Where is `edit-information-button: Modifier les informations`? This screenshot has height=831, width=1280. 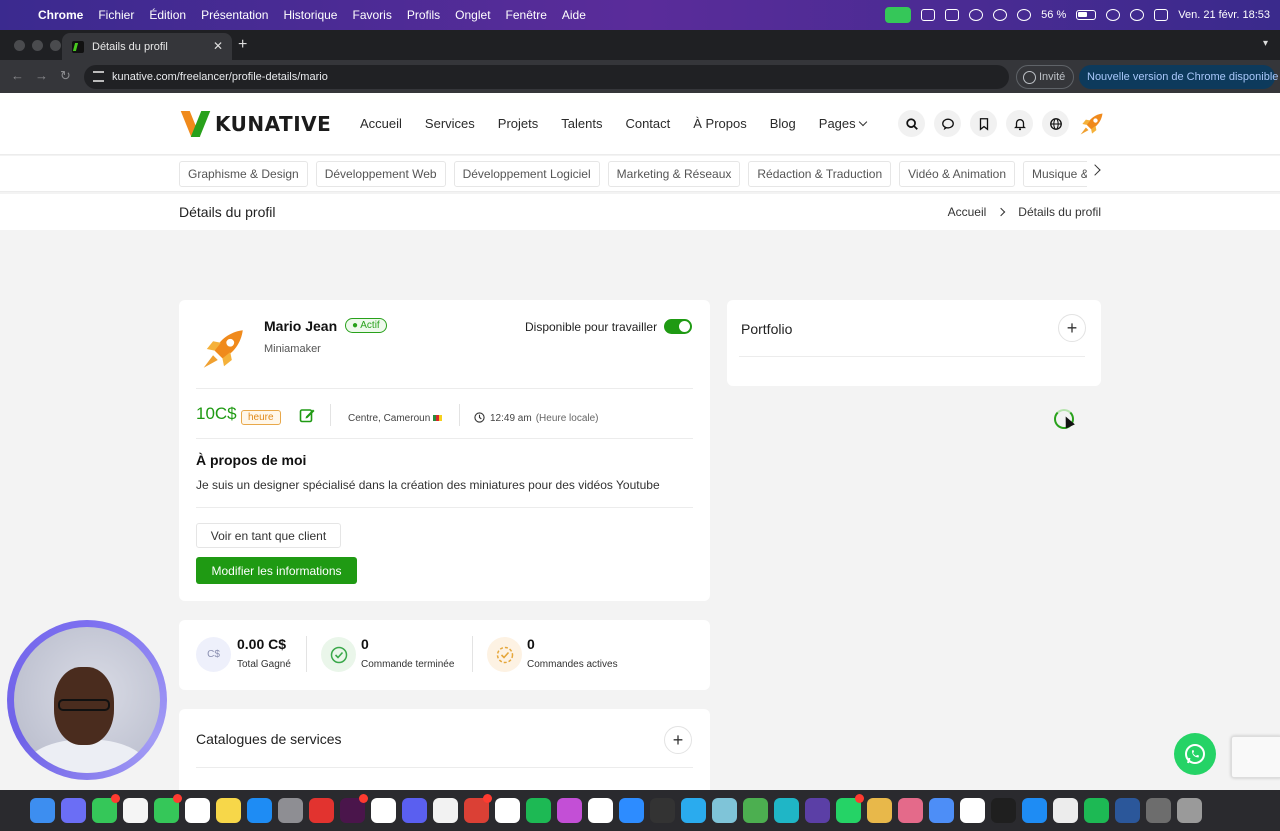 edit-information-button: Modifier les informations is located at coordinates (276, 570).